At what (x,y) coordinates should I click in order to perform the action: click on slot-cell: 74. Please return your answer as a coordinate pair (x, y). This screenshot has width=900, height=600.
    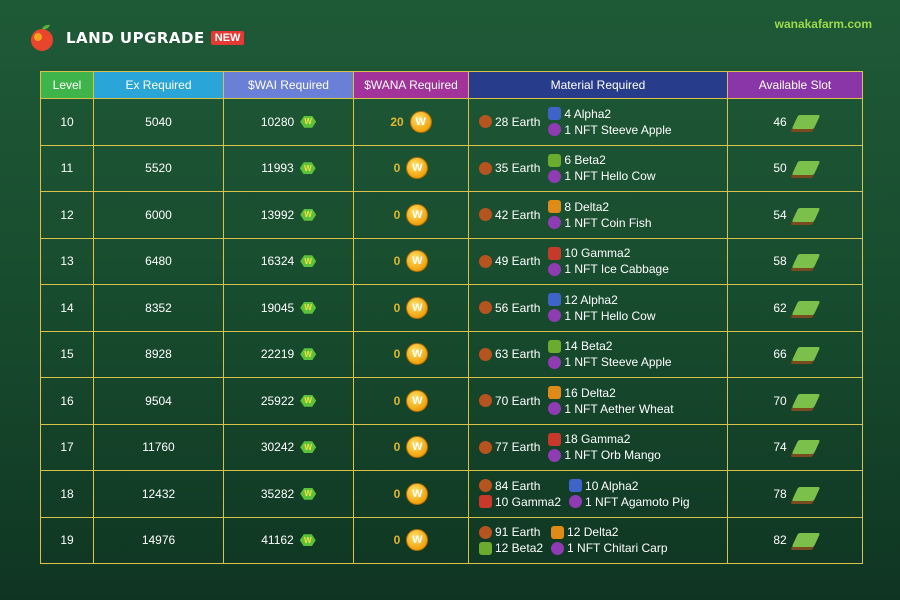
    Looking at the image, I should click on (795, 447).